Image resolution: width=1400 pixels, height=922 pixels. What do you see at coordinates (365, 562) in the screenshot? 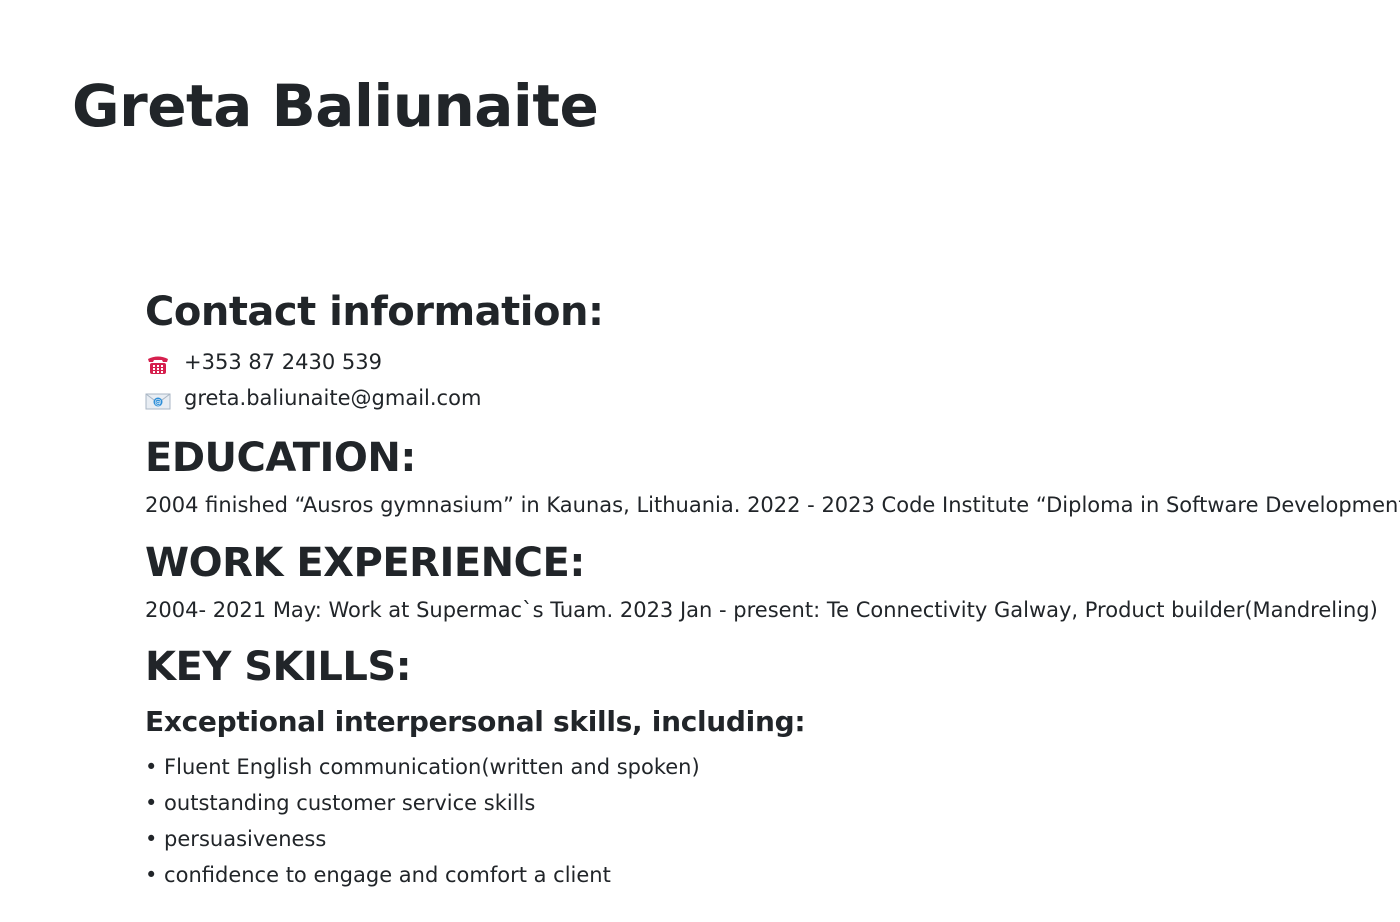
I see `work-heading: WORK EXPERIENCE:` at bounding box center [365, 562].